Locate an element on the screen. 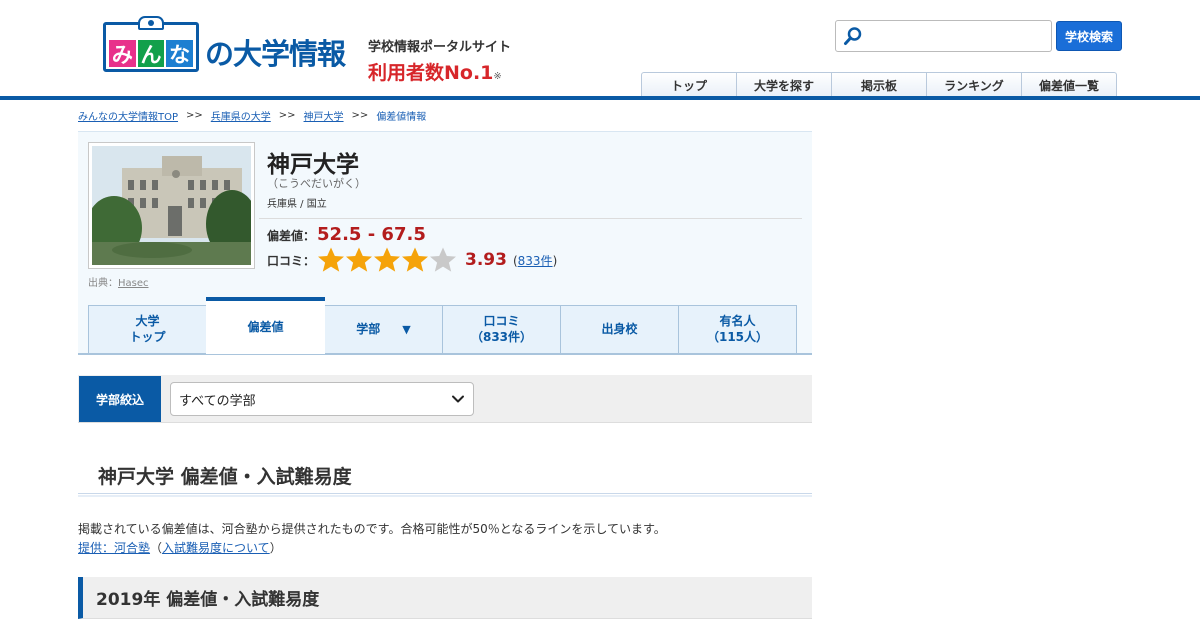  review-count: (833件) is located at coordinates (535, 260).